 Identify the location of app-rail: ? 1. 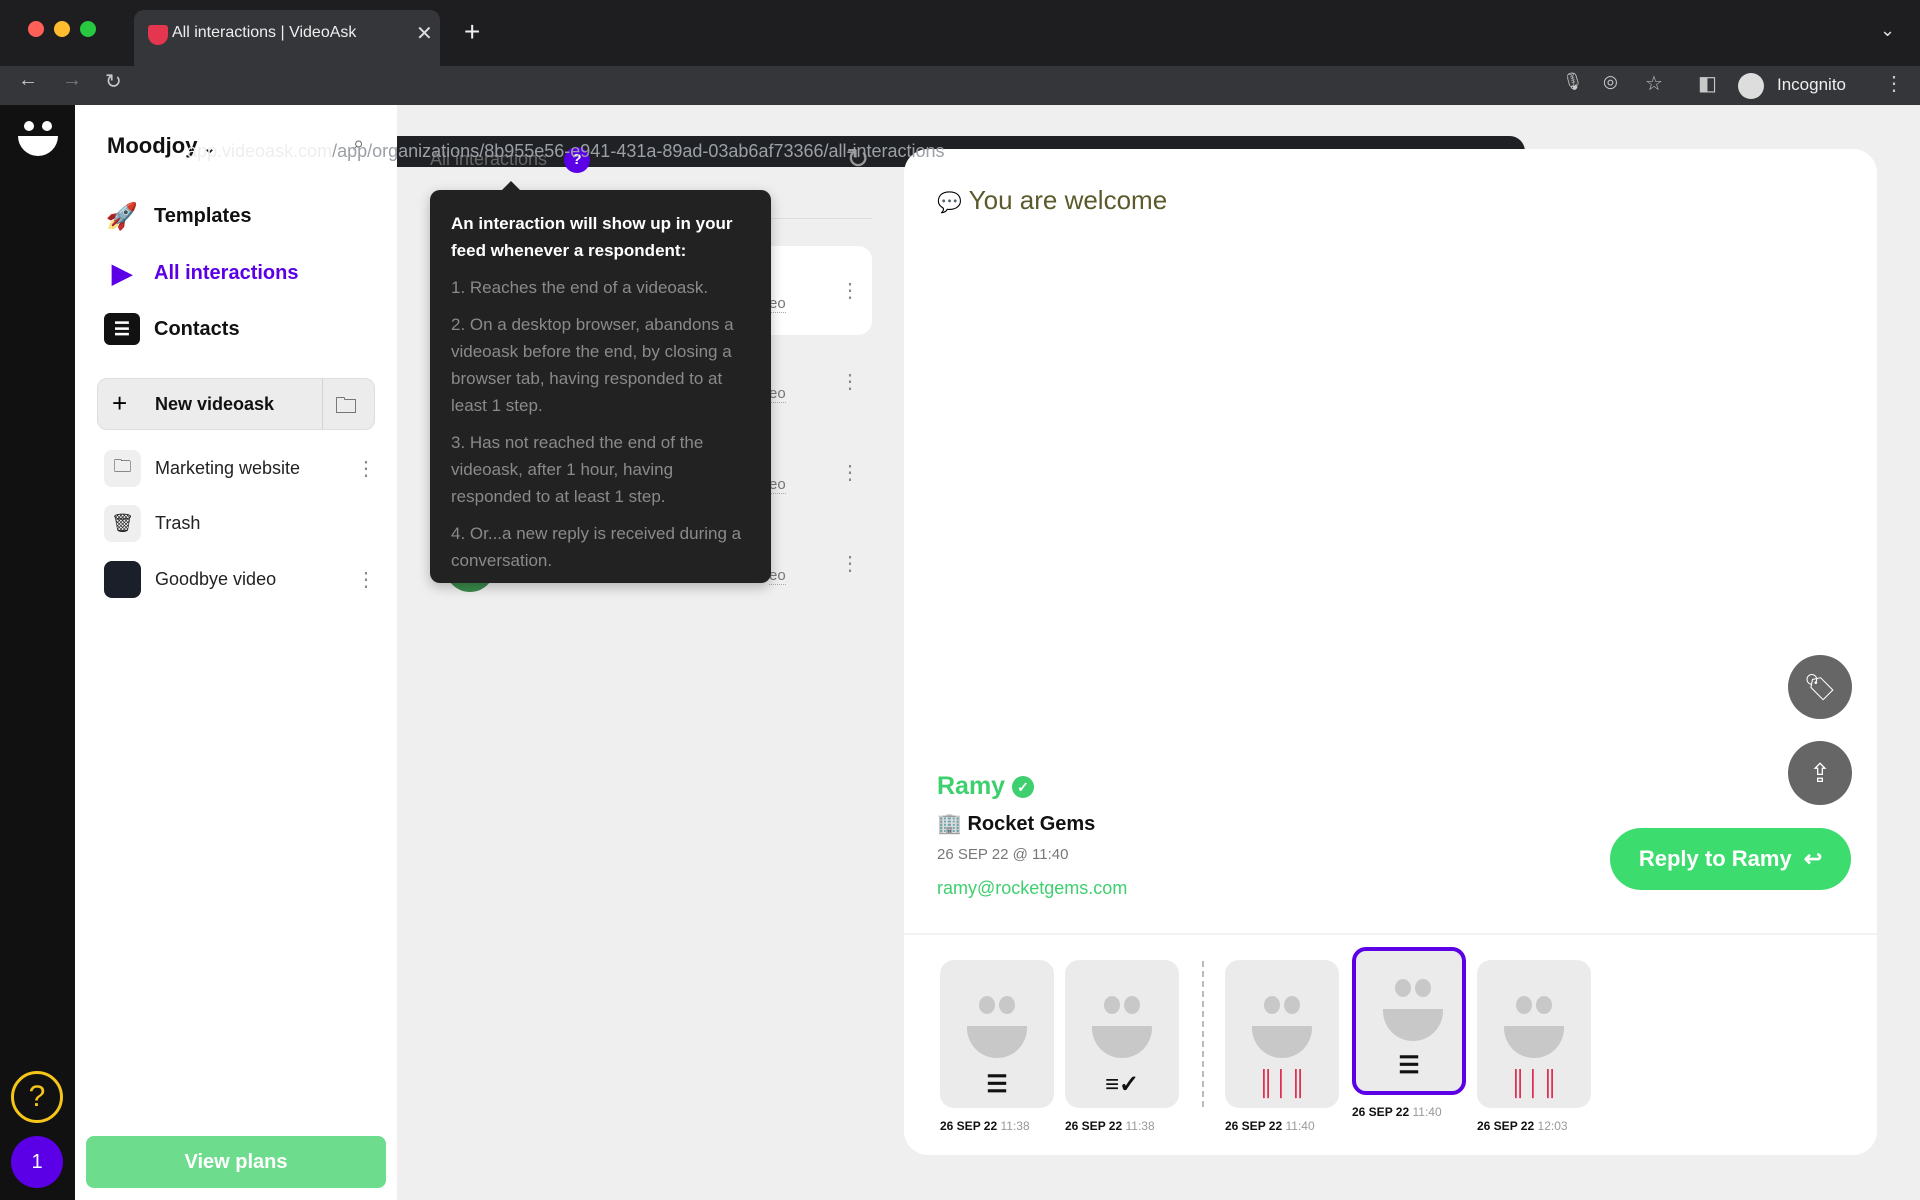
(37, 652).